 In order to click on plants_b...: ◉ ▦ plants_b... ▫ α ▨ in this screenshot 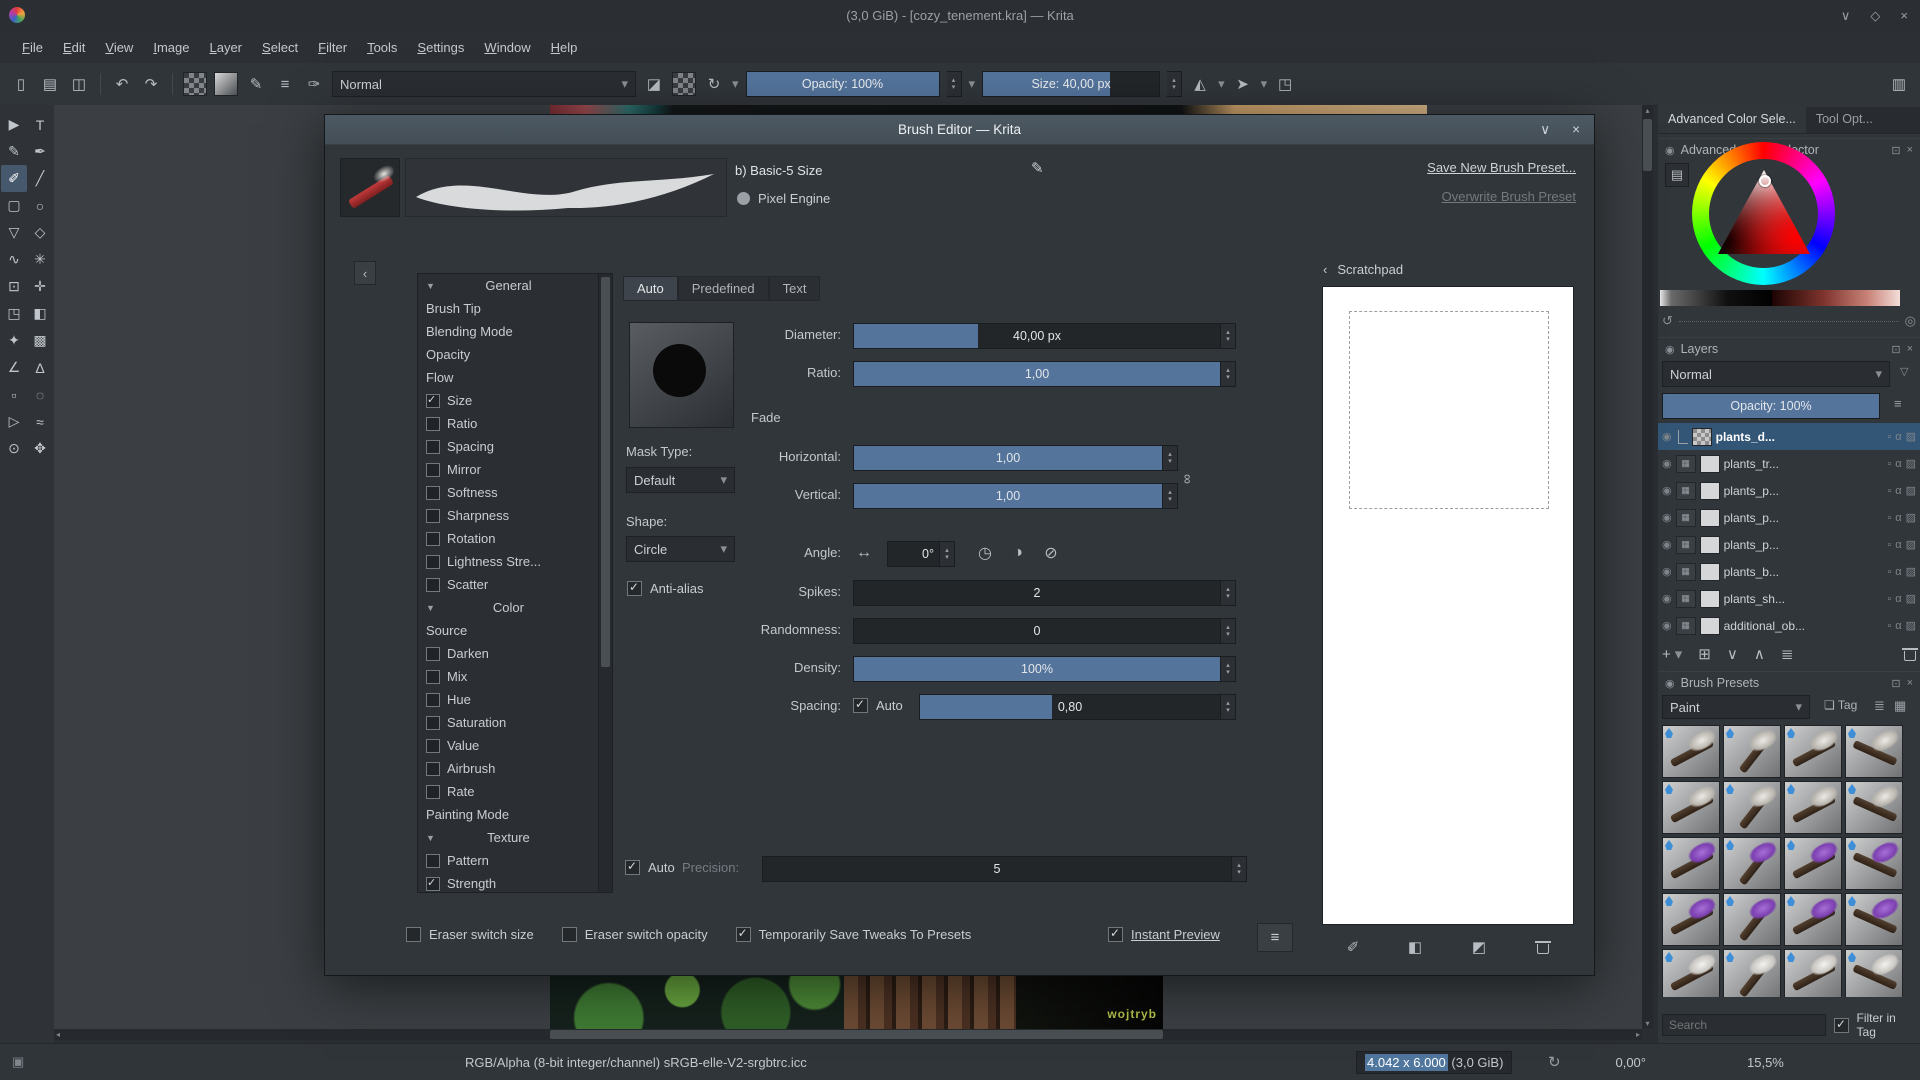, I will do `click(1789, 571)`.